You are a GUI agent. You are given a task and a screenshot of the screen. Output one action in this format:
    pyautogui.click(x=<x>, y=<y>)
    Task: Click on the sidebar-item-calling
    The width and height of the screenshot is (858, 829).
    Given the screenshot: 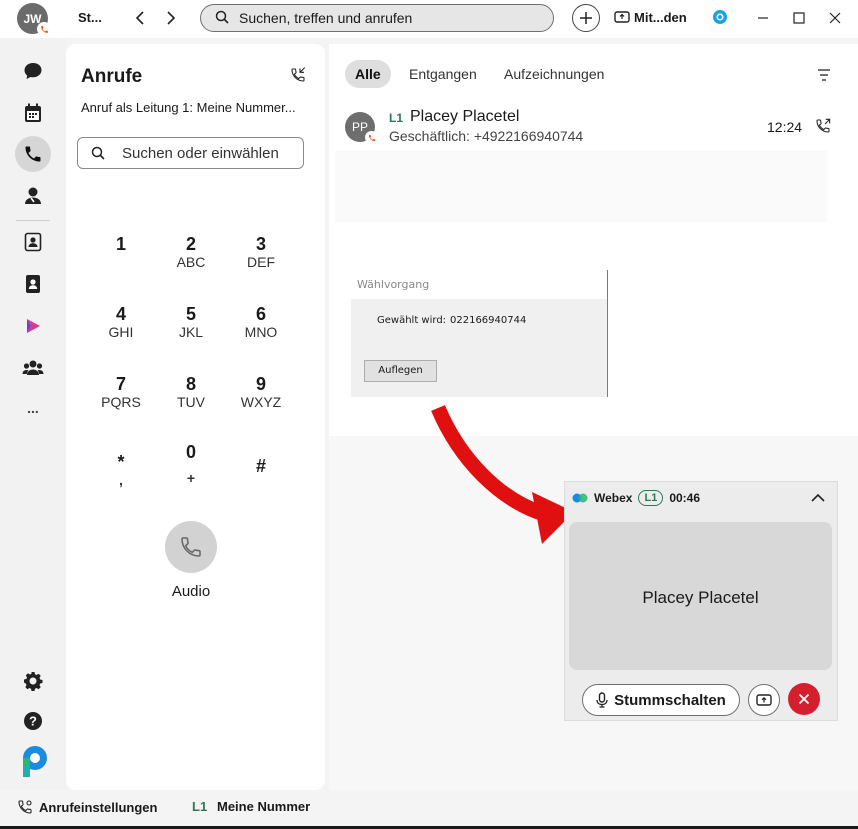 What is the action you would take?
    pyautogui.click(x=33, y=154)
    